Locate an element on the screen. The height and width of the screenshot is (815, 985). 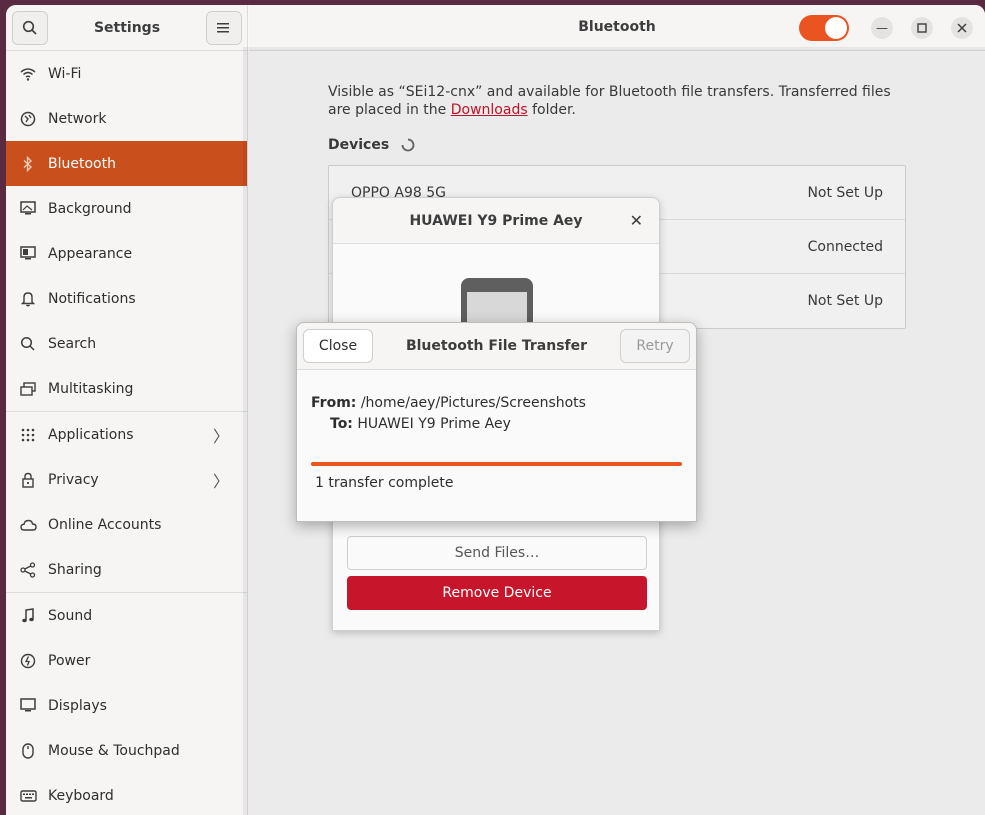
share-icon is located at coordinates (28, 570).